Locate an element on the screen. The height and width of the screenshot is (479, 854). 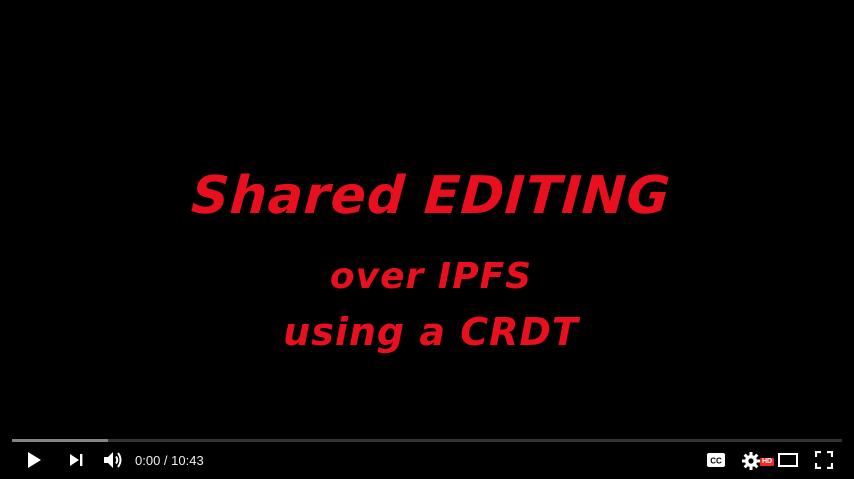
title-line-1: Shared EDITING is located at coordinates (431, 196).